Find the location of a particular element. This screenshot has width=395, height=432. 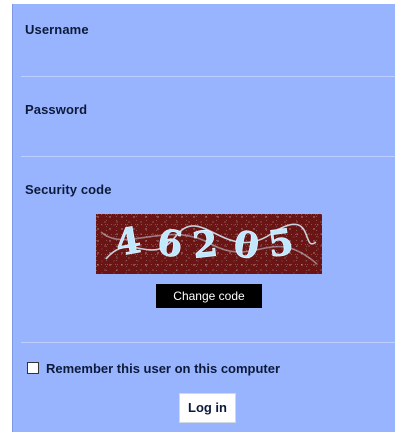

username-label: Username is located at coordinates (57, 29).